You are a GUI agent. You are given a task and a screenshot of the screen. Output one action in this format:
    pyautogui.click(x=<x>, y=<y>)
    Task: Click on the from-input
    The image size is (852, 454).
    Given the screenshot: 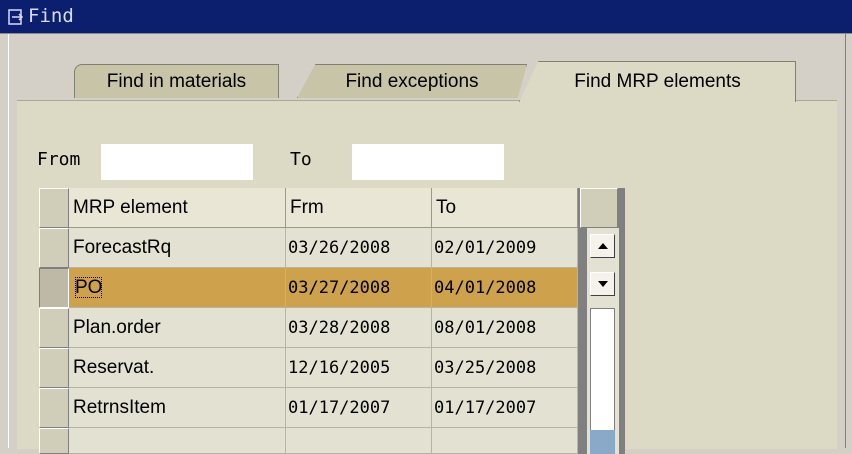 What is the action you would take?
    pyautogui.click(x=177, y=162)
    